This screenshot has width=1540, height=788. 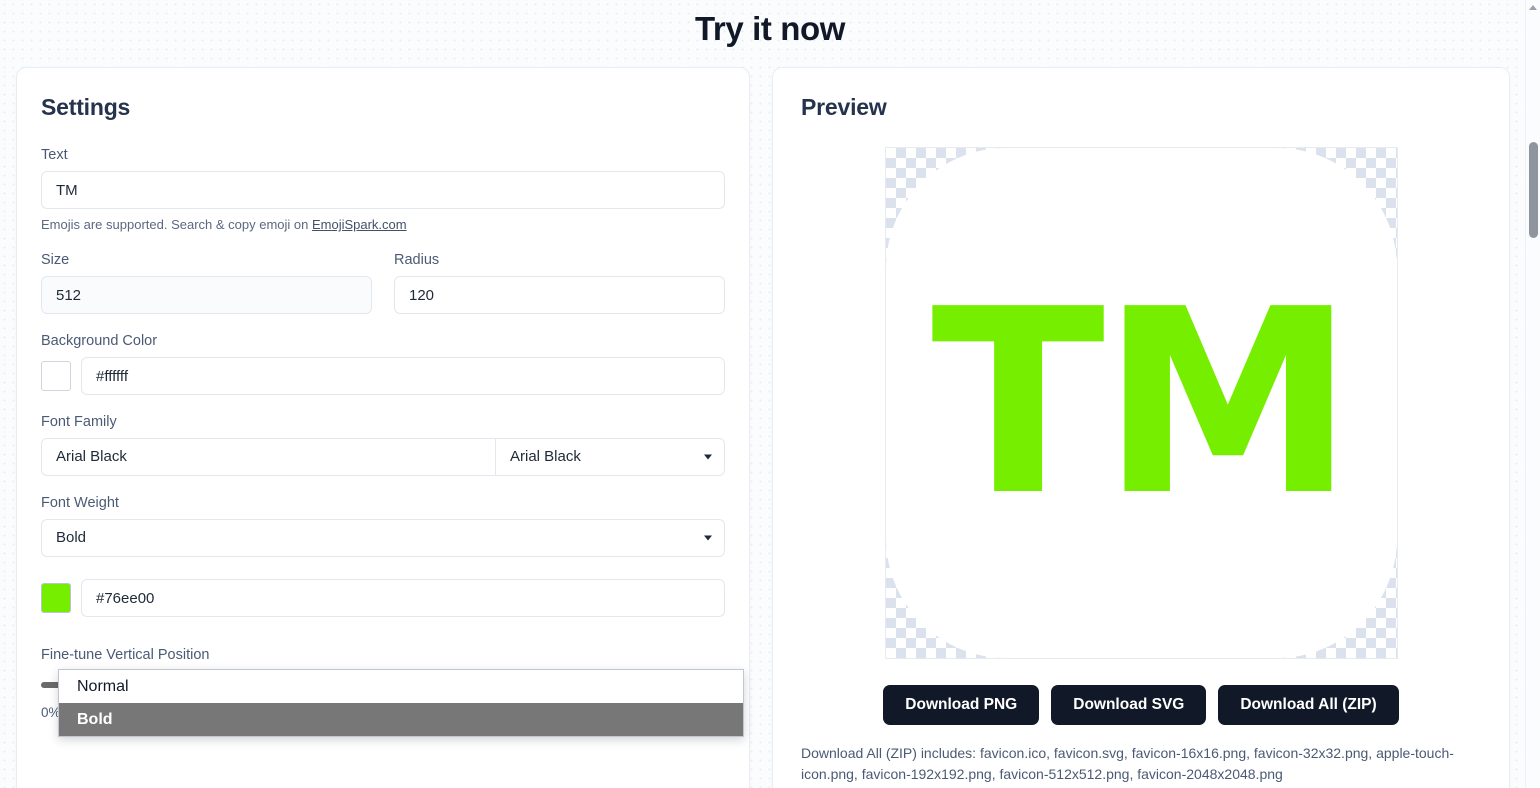 What do you see at coordinates (383, 283) in the screenshot?
I see `size-radius-row: Size Radius` at bounding box center [383, 283].